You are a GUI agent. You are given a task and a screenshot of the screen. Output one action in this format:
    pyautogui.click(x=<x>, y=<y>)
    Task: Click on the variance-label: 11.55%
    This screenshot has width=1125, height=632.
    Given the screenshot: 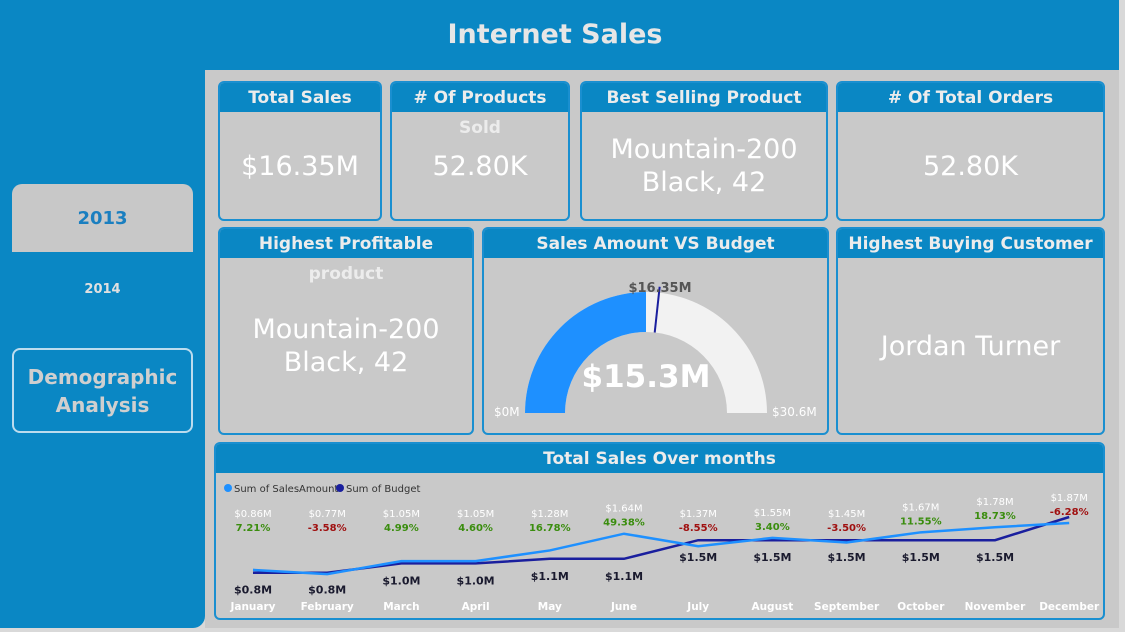 What is the action you would take?
    pyautogui.click(x=921, y=521)
    